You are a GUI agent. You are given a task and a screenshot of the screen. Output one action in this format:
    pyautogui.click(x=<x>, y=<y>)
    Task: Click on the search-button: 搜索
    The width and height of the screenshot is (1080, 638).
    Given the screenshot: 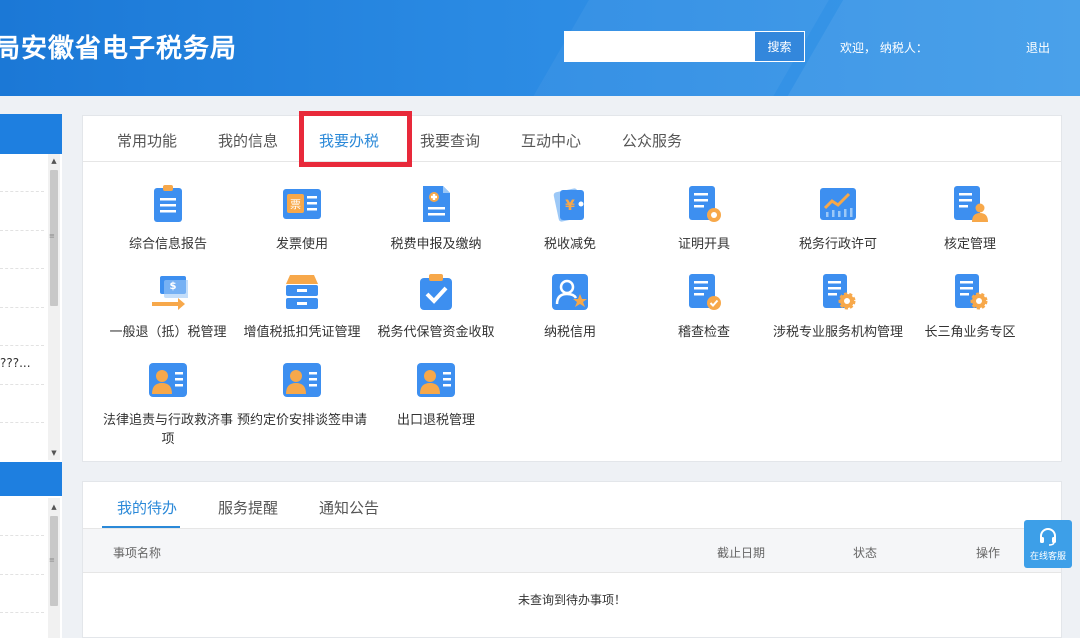 What is the action you would take?
    pyautogui.click(x=779, y=46)
    